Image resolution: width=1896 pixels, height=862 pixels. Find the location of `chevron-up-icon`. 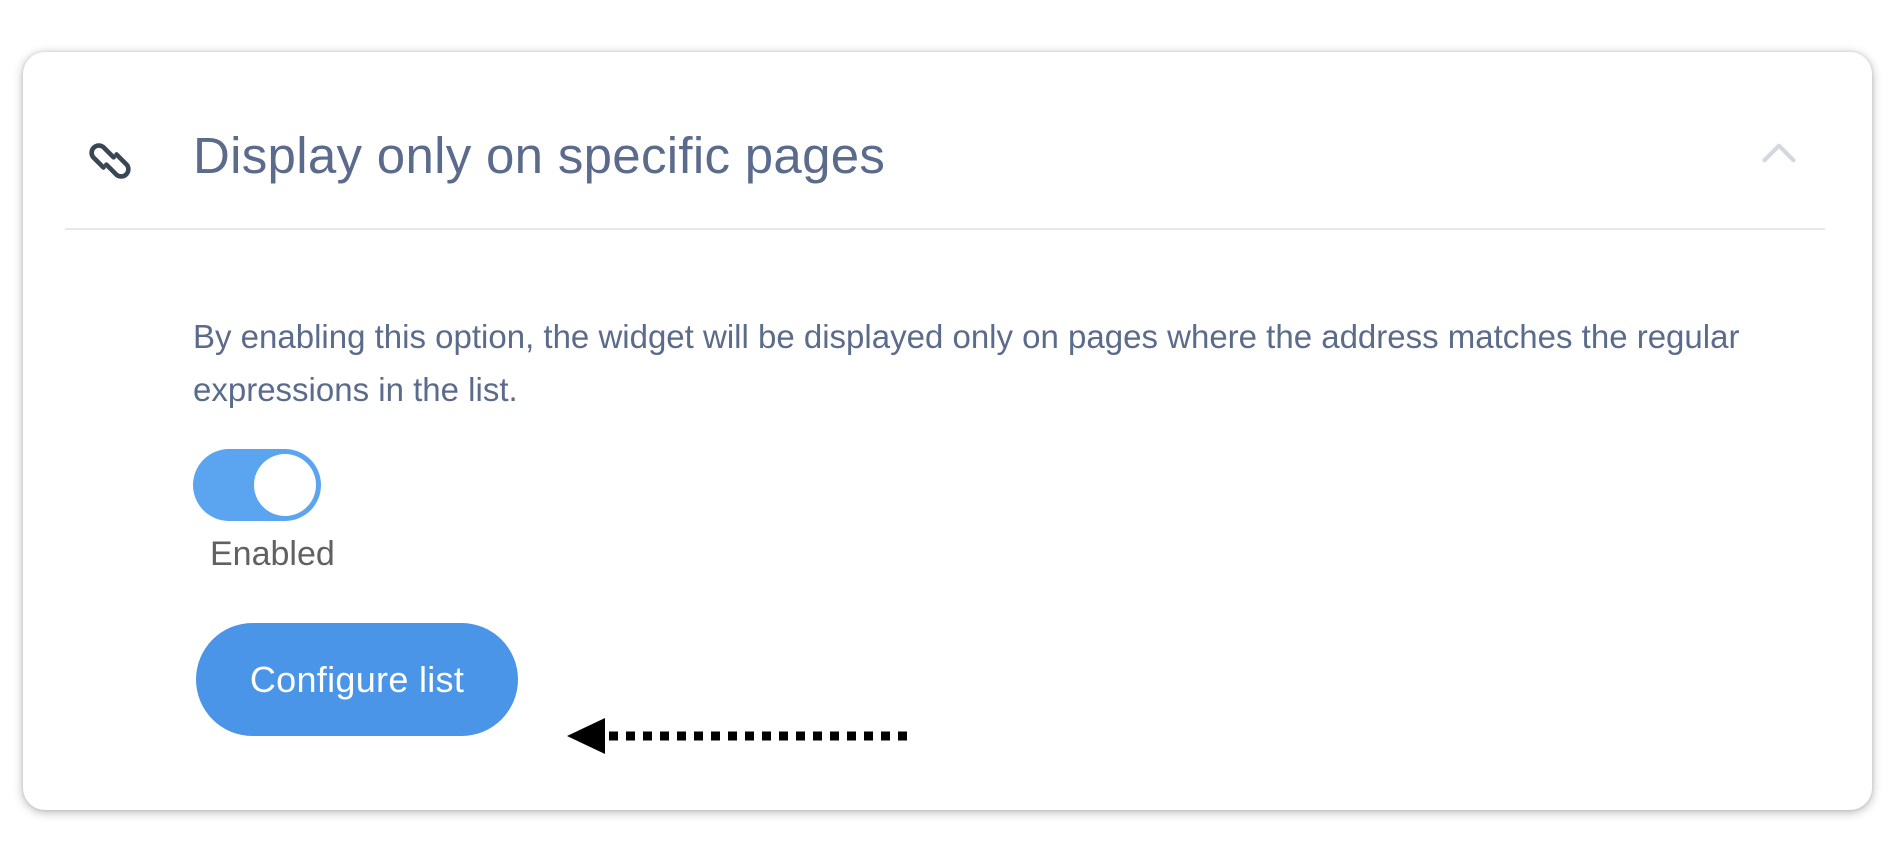

chevron-up-icon is located at coordinates (1779, 153).